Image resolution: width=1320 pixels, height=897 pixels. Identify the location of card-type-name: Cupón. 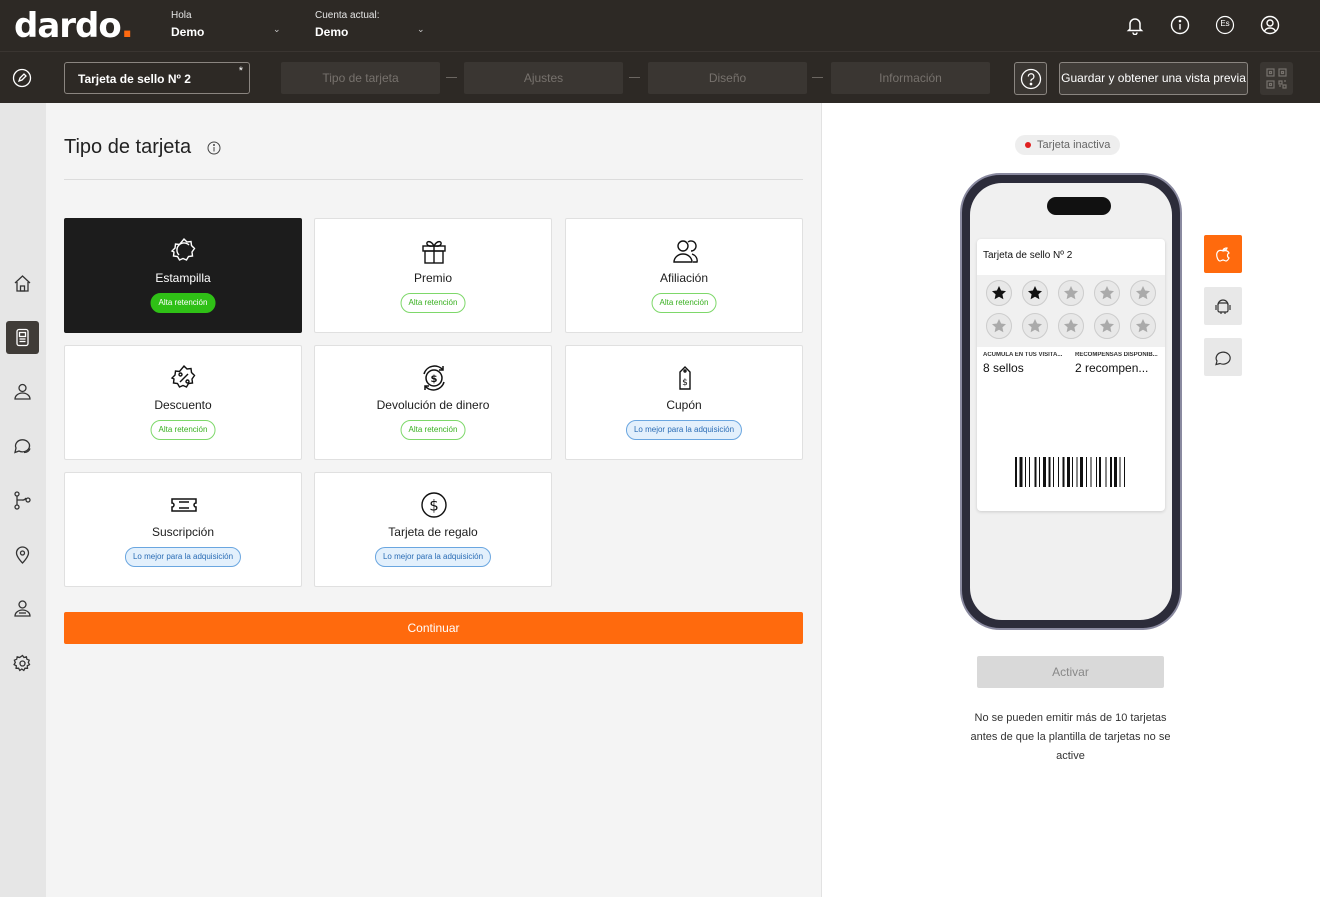
(684, 405).